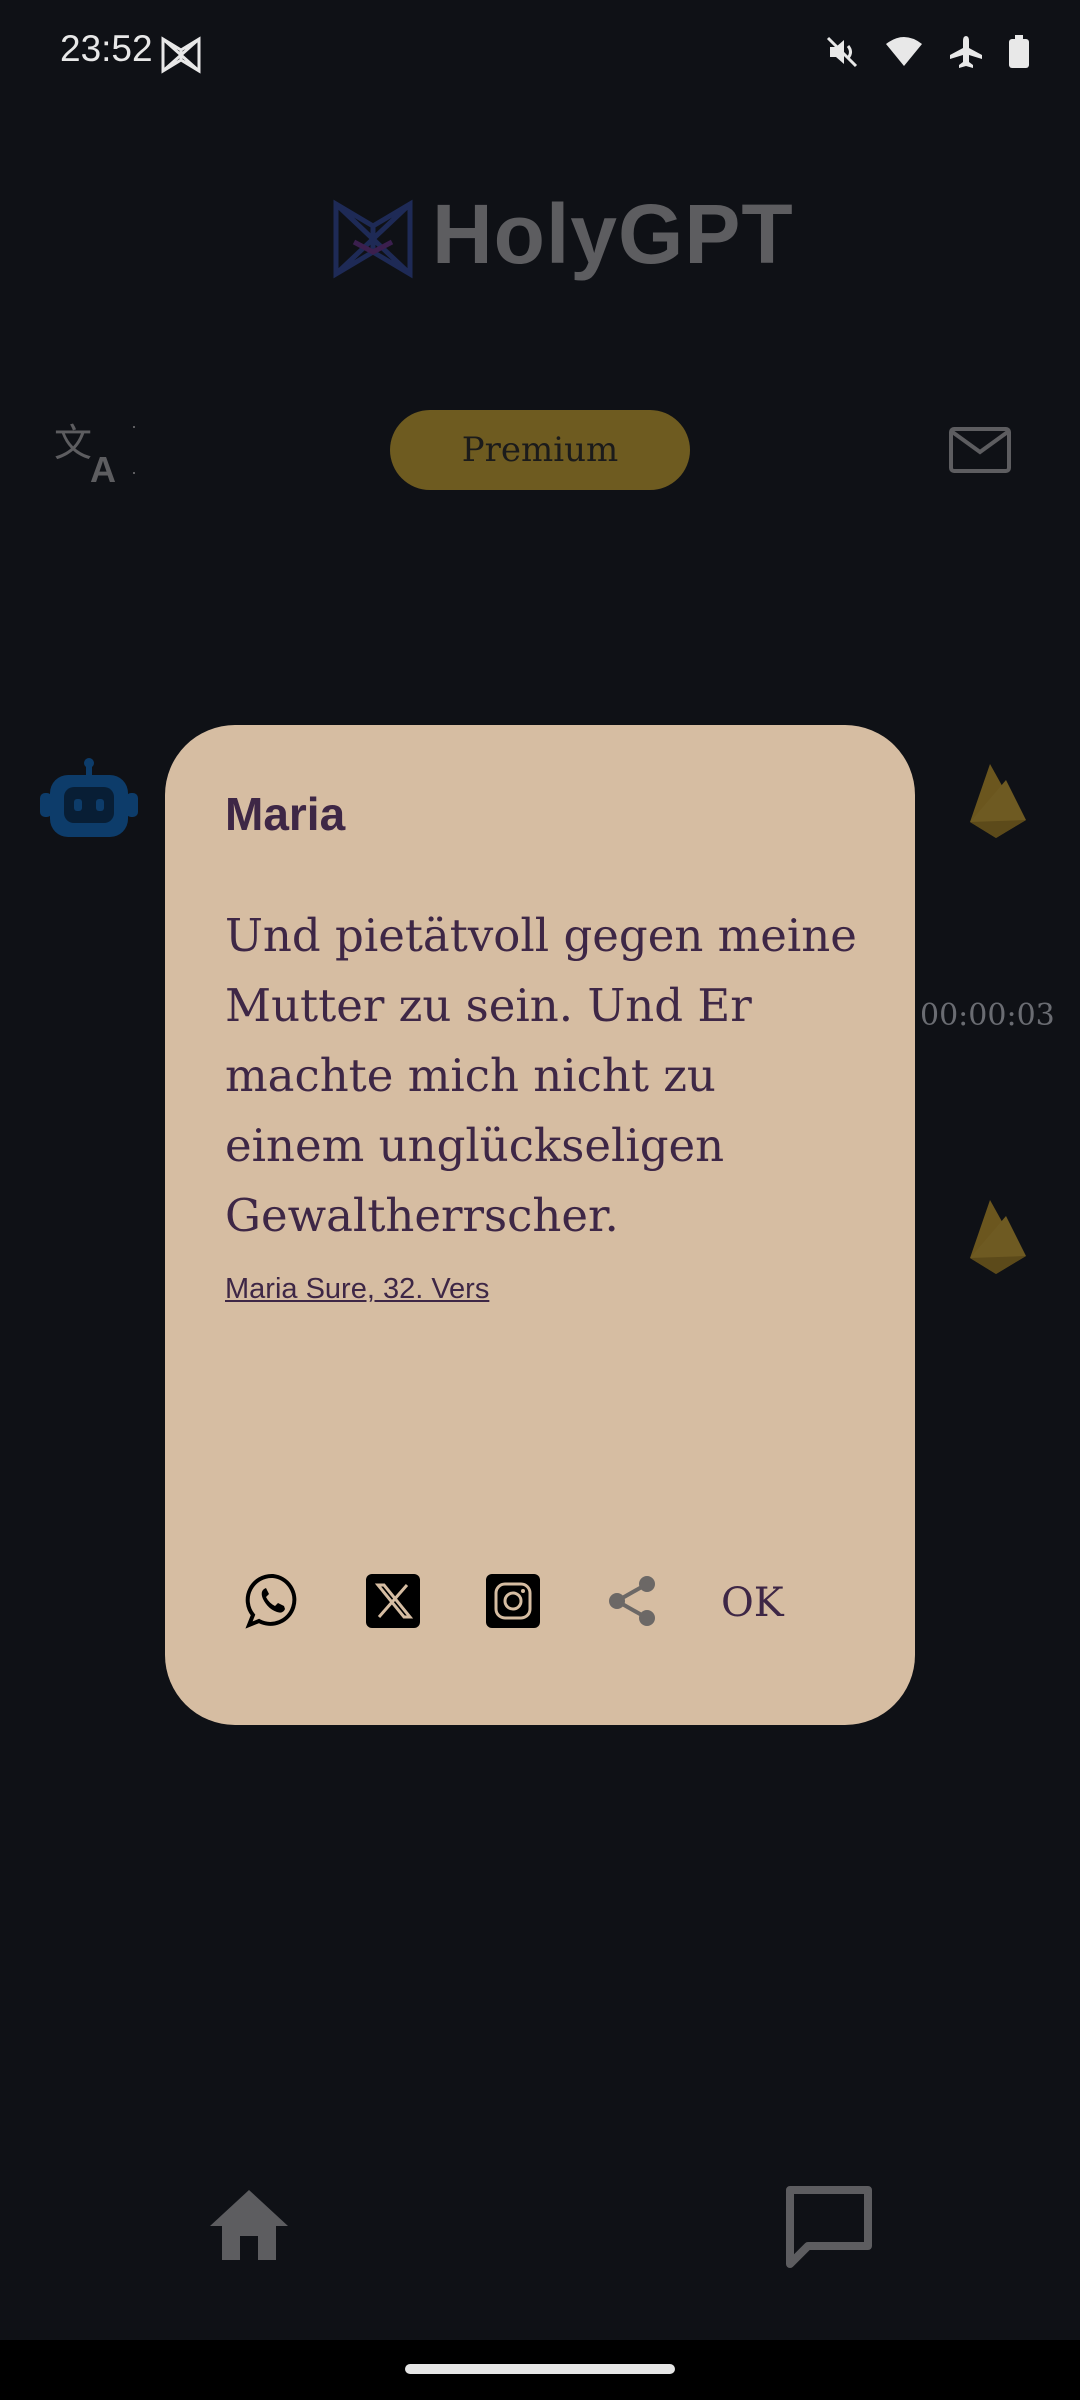 This screenshot has height=2400, width=1080. I want to click on x-share-button, so click(393, 1603).